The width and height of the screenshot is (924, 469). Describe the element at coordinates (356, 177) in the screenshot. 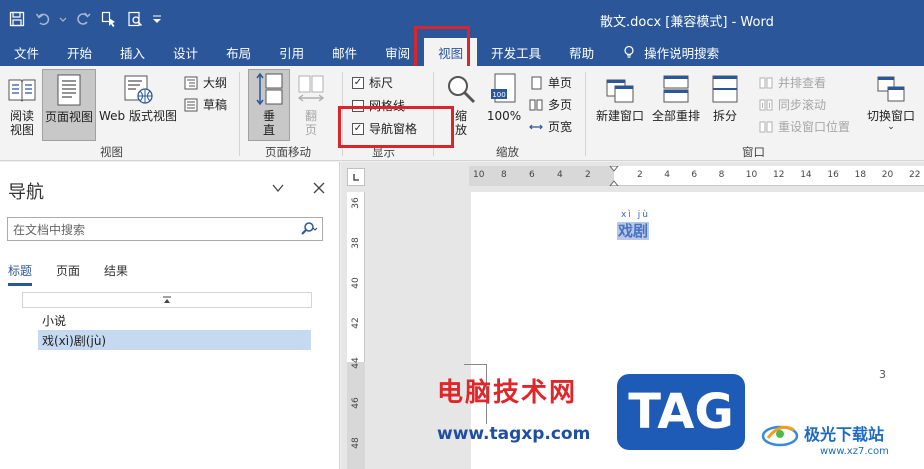

I see `tab-selector-button` at that location.